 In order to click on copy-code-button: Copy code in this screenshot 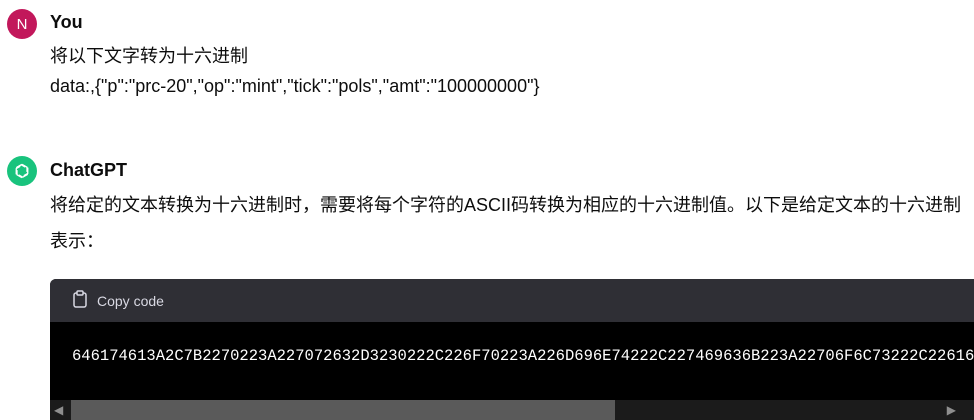, I will do `click(118, 300)`.